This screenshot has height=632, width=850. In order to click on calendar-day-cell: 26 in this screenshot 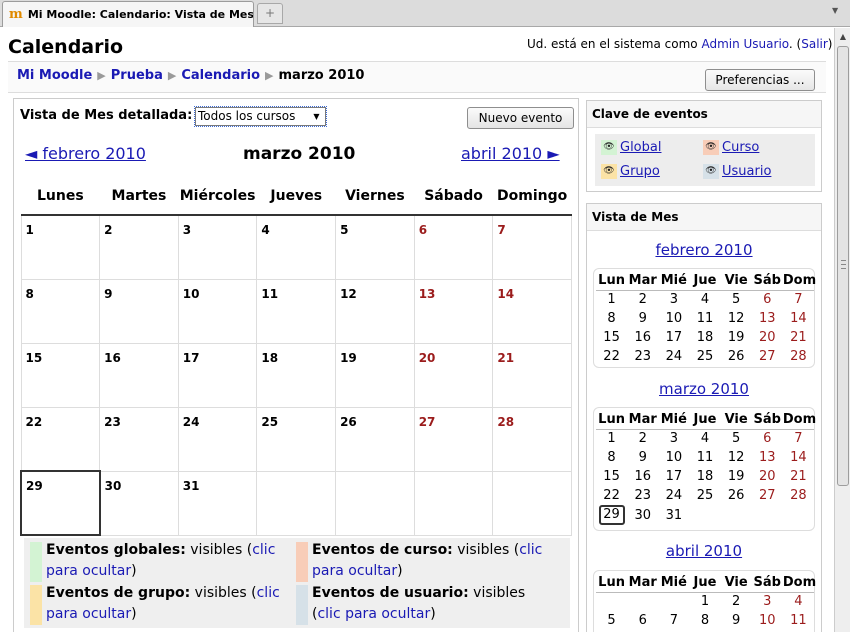, I will do `click(375, 439)`.